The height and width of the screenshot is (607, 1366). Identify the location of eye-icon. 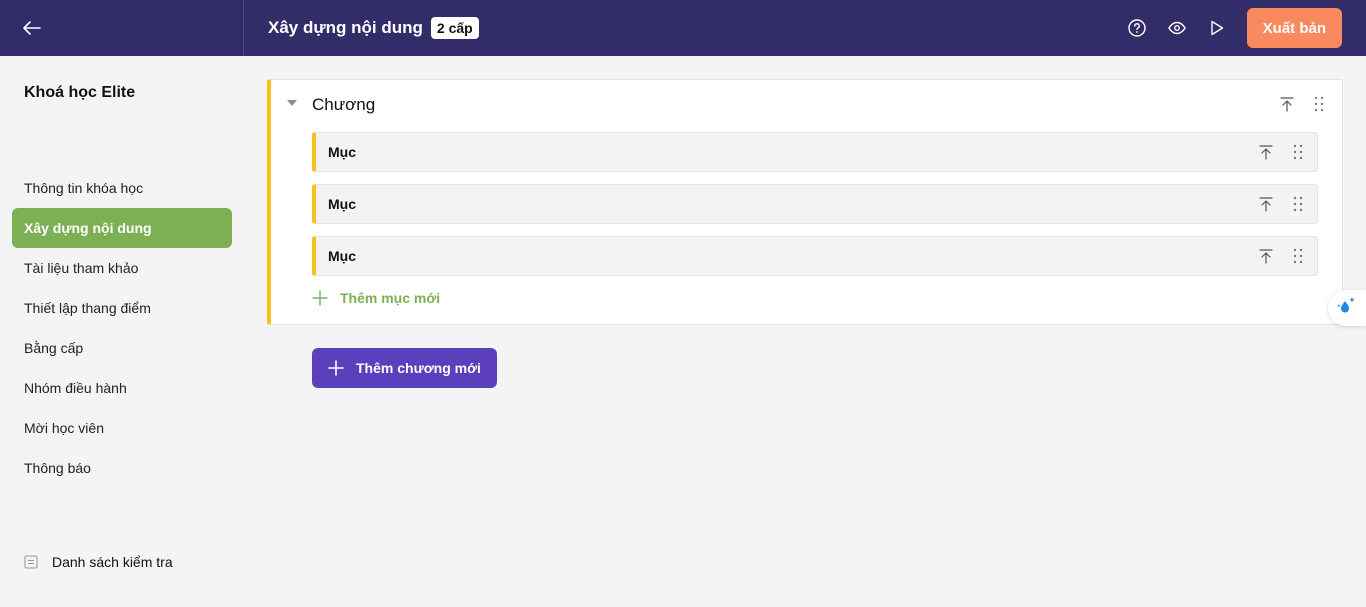
(1177, 28).